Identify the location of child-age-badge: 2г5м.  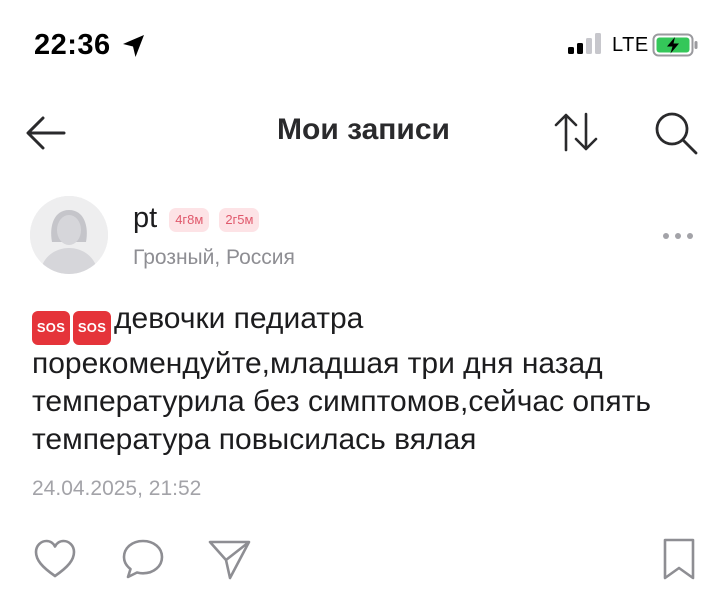
(239, 220).